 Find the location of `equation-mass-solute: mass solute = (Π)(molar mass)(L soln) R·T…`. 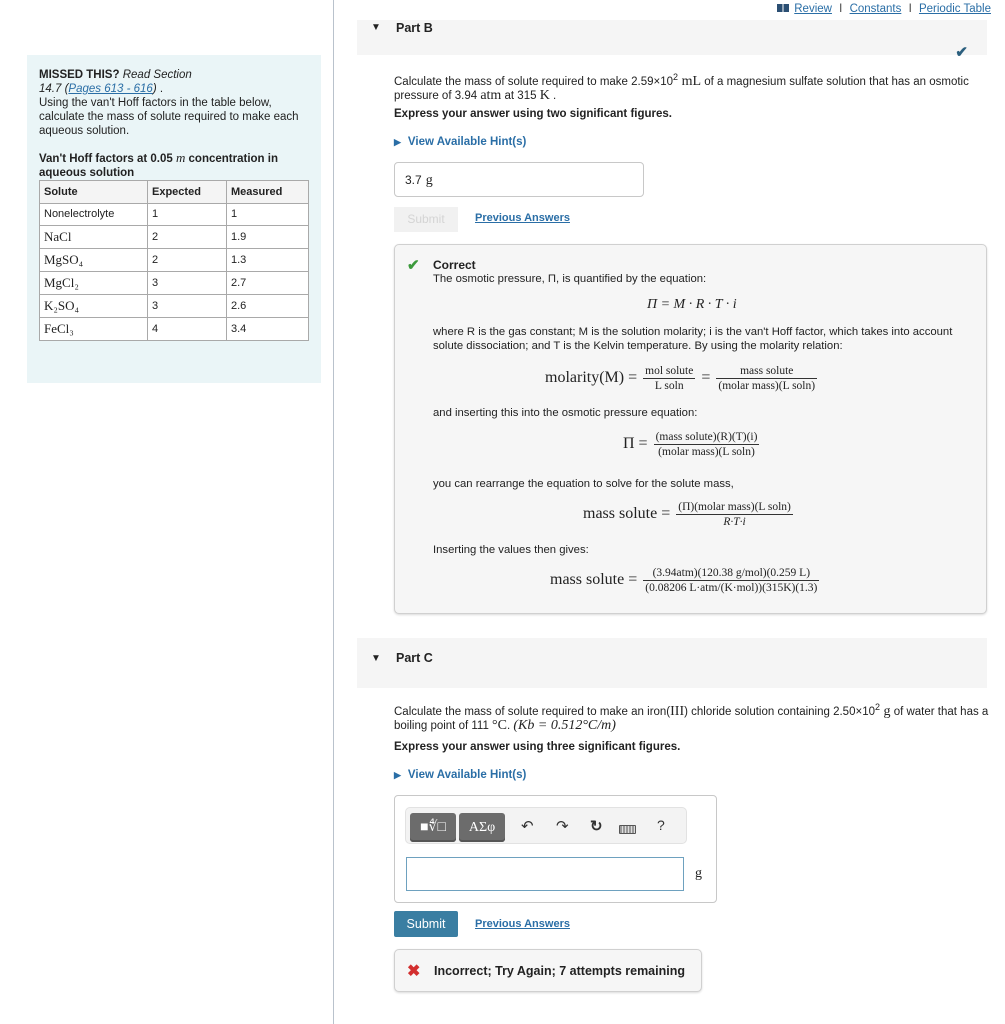

equation-mass-solute: mass solute = (Π)(molar mass)(L soln) R·T… is located at coordinates (688, 514).